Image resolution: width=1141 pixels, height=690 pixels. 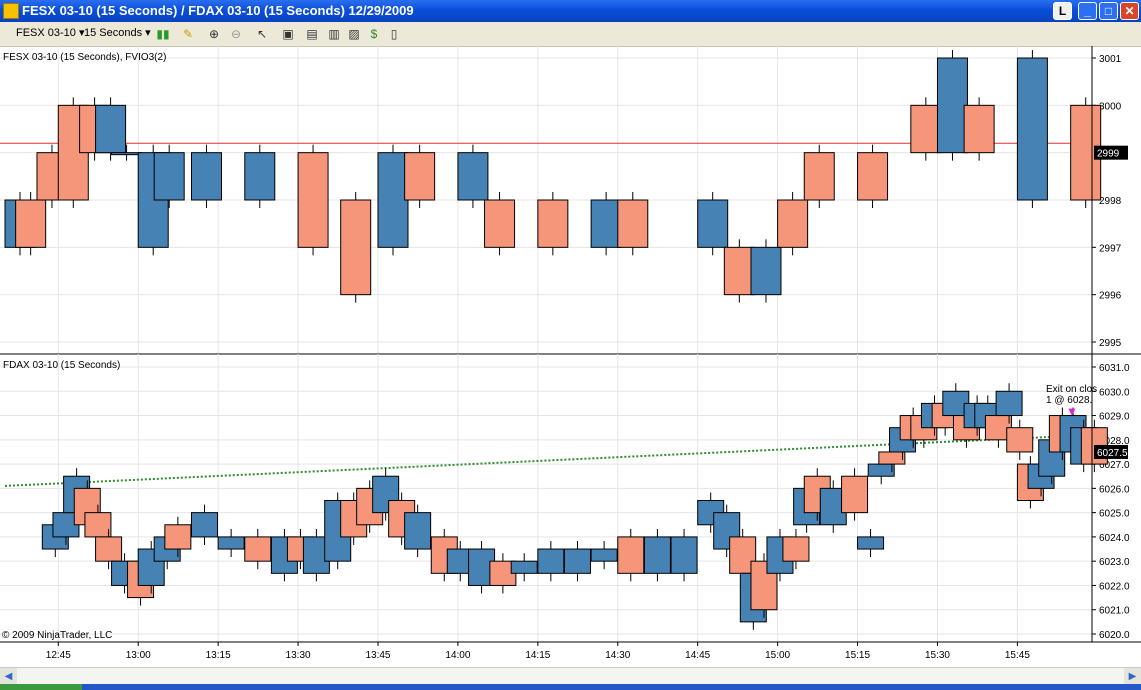 What do you see at coordinates (1112, 453) in the screenshot?
I see `price-marker-label: 6027.5` at bounding box center [1112, 453].